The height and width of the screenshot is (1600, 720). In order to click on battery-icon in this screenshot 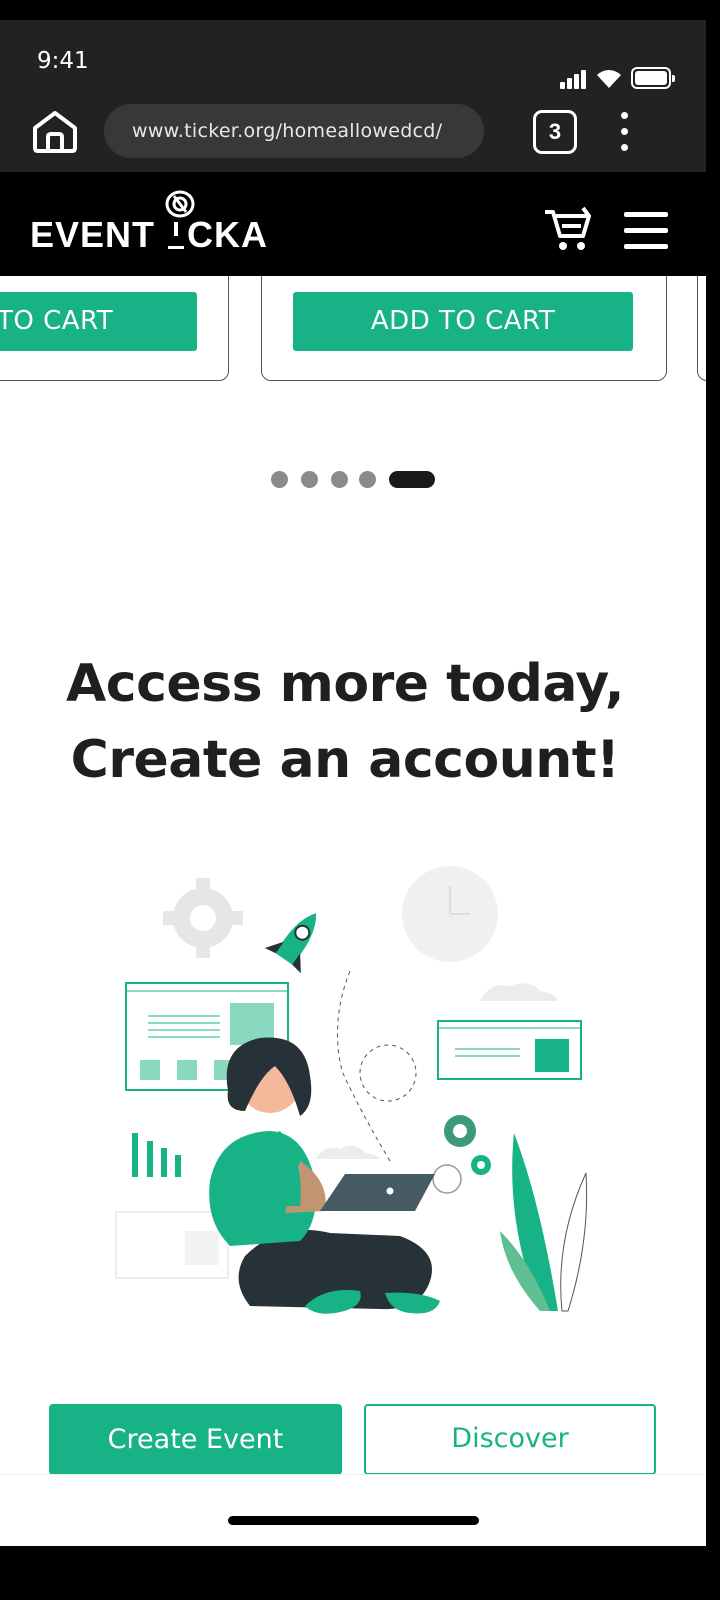, I will do `click(653, 78)`.